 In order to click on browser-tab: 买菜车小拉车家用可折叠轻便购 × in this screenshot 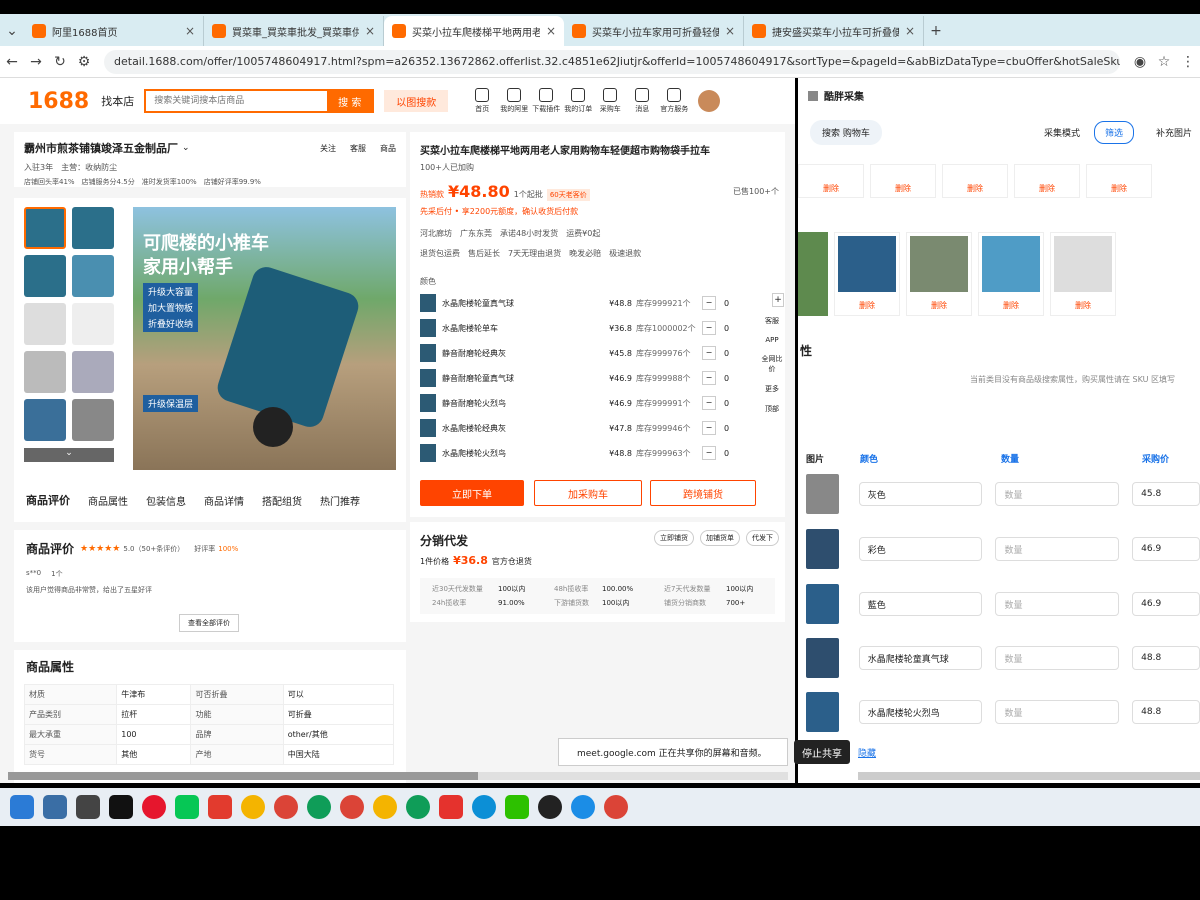, I will do `click(654, 31)`.